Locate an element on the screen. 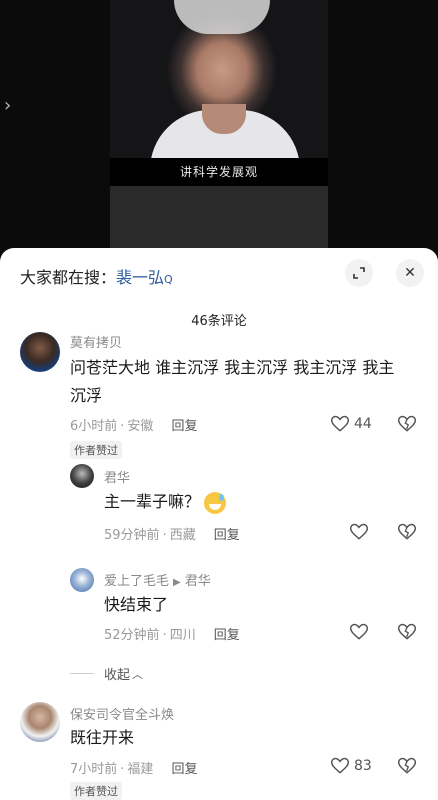 This screenshot has width=438, height=800. comment-username: 君华 is located at coordinates (117, 476).